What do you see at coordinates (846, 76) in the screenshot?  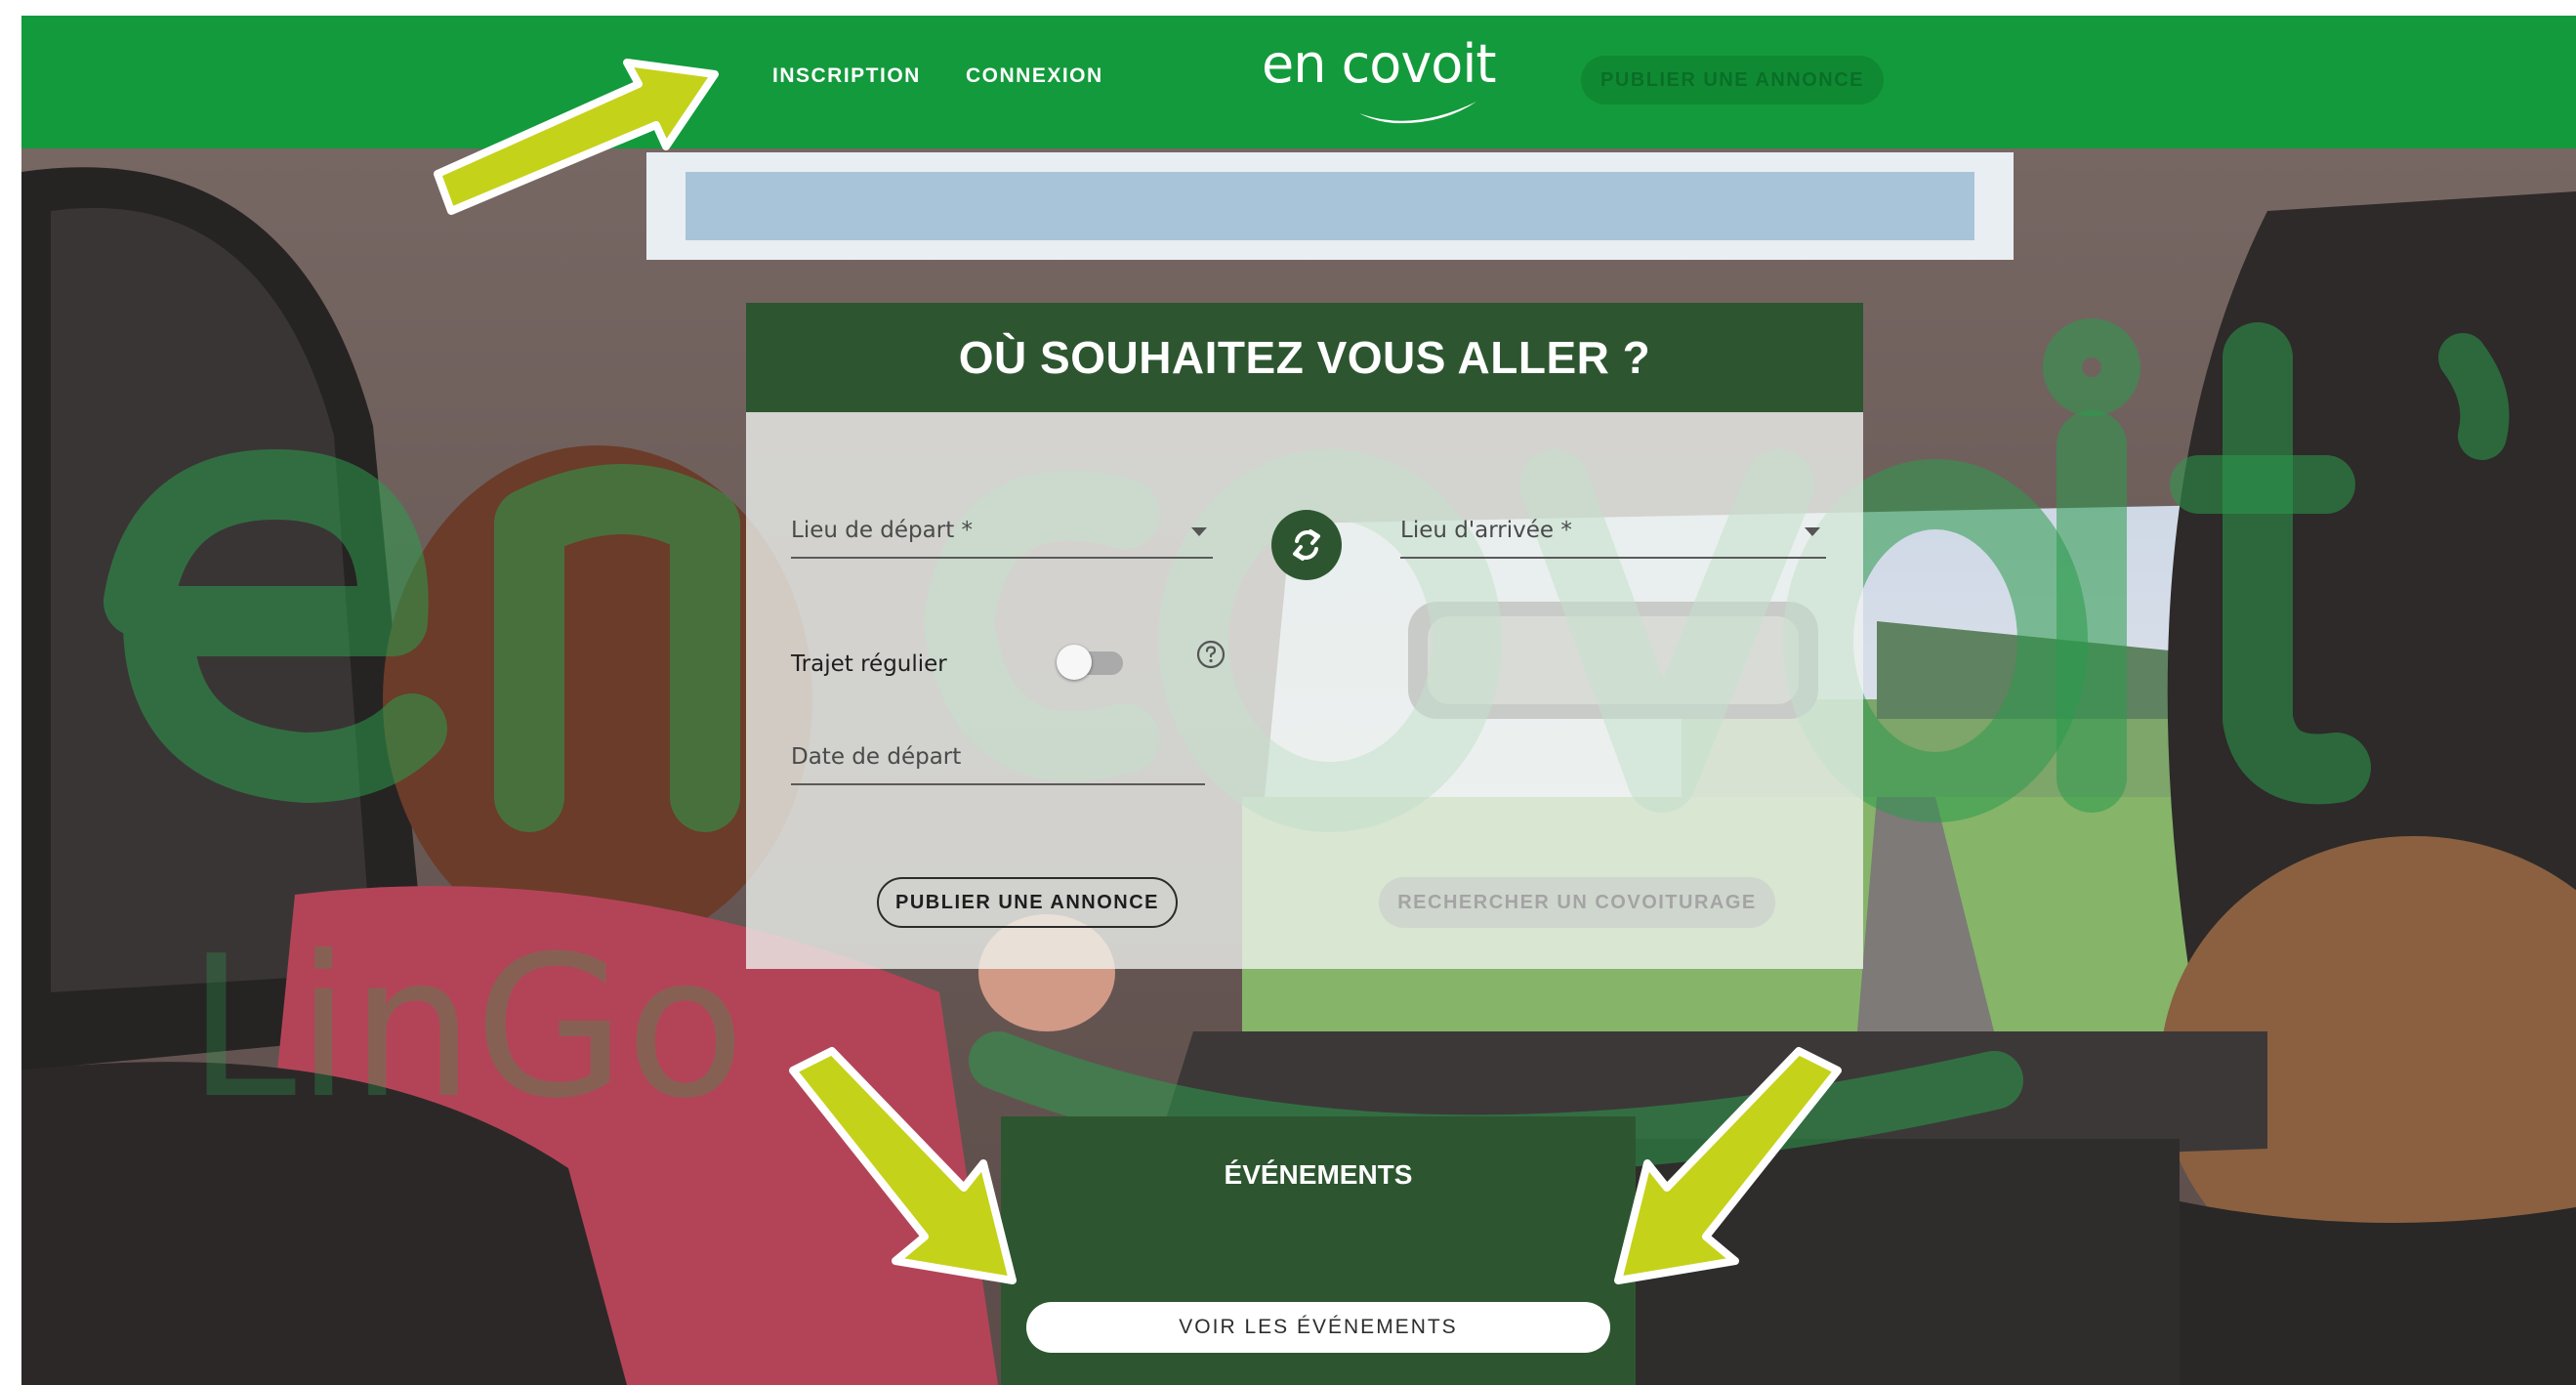 I see `nav-inscription-link: INSCRIPTION` at bounding box center [846, 76].